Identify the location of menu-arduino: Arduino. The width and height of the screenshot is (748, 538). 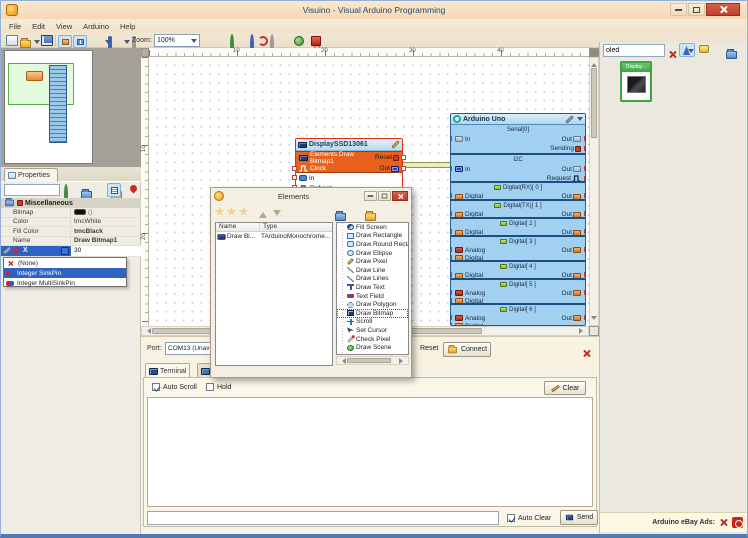
(96, 26).